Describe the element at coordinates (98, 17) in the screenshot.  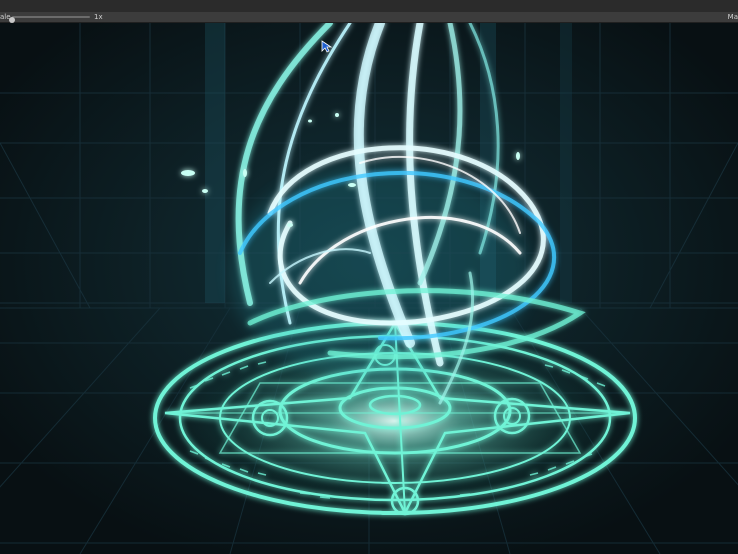
I see `scale-value: 1x` at that location.